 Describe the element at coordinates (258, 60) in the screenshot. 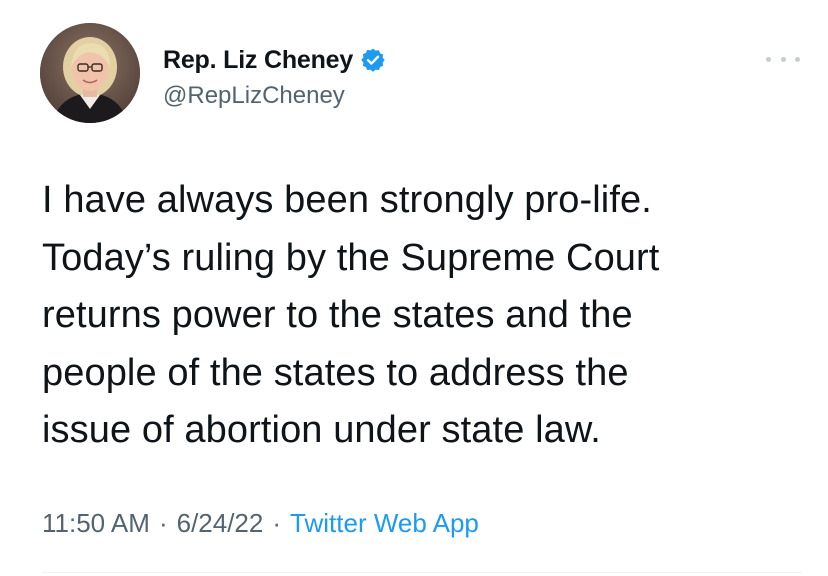

I see `author-display-name: Rep. Liz Cheney` at that location.